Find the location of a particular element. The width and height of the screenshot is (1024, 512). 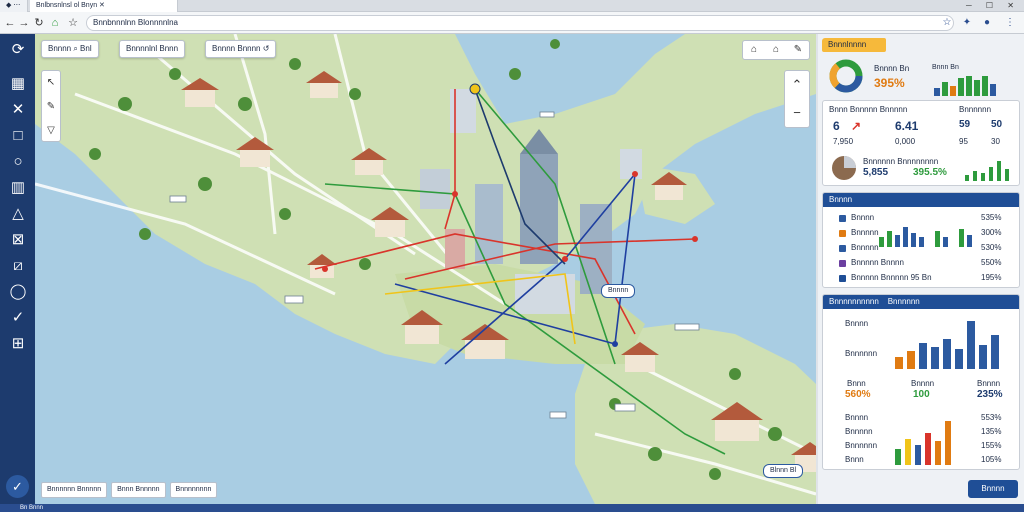

list-bars is located at coordinates (925, 237).